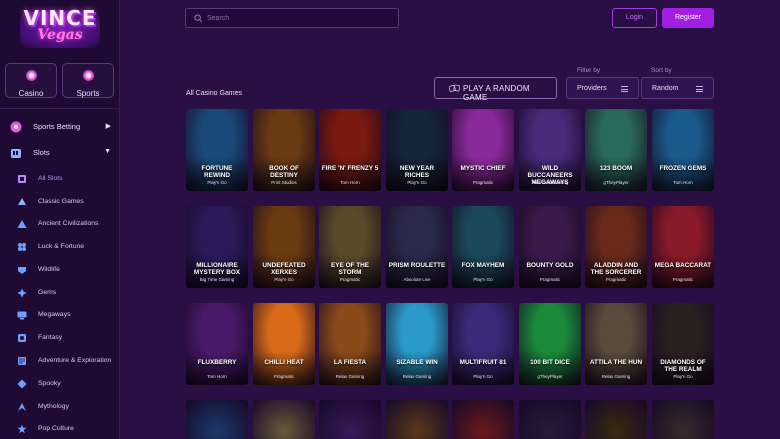 This screenshot has height=439, width=780. Describe the element at coordinates (60, 361) in the screenshot. I see `sidebar-subitem-adventure-exploration: Adventure & Exploration` at that location.